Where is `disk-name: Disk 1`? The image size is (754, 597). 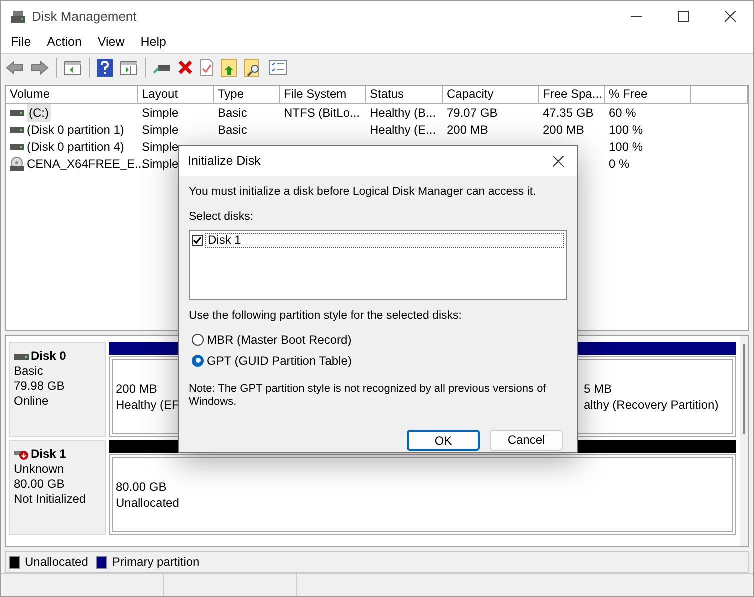 disk-name: Disk 1 is located at coordinates (48, 454).